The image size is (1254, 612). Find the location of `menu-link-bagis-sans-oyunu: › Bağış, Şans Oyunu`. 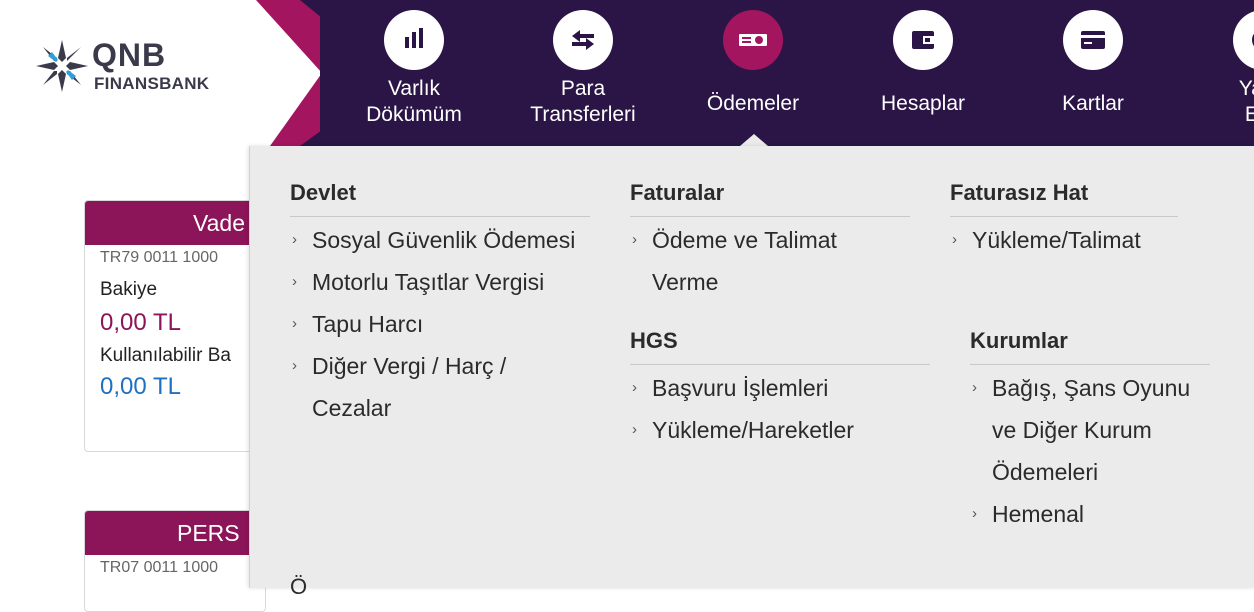

menu-link-bagis-sans-oyunu: › Bağış, Şans Oyunu is located at coordinates (1081, 388).